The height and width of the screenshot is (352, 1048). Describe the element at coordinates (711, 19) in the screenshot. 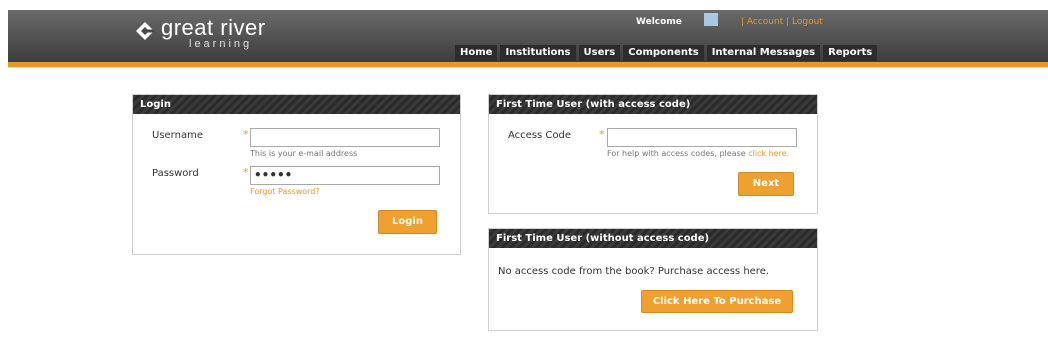

I see `avatar` at that location.